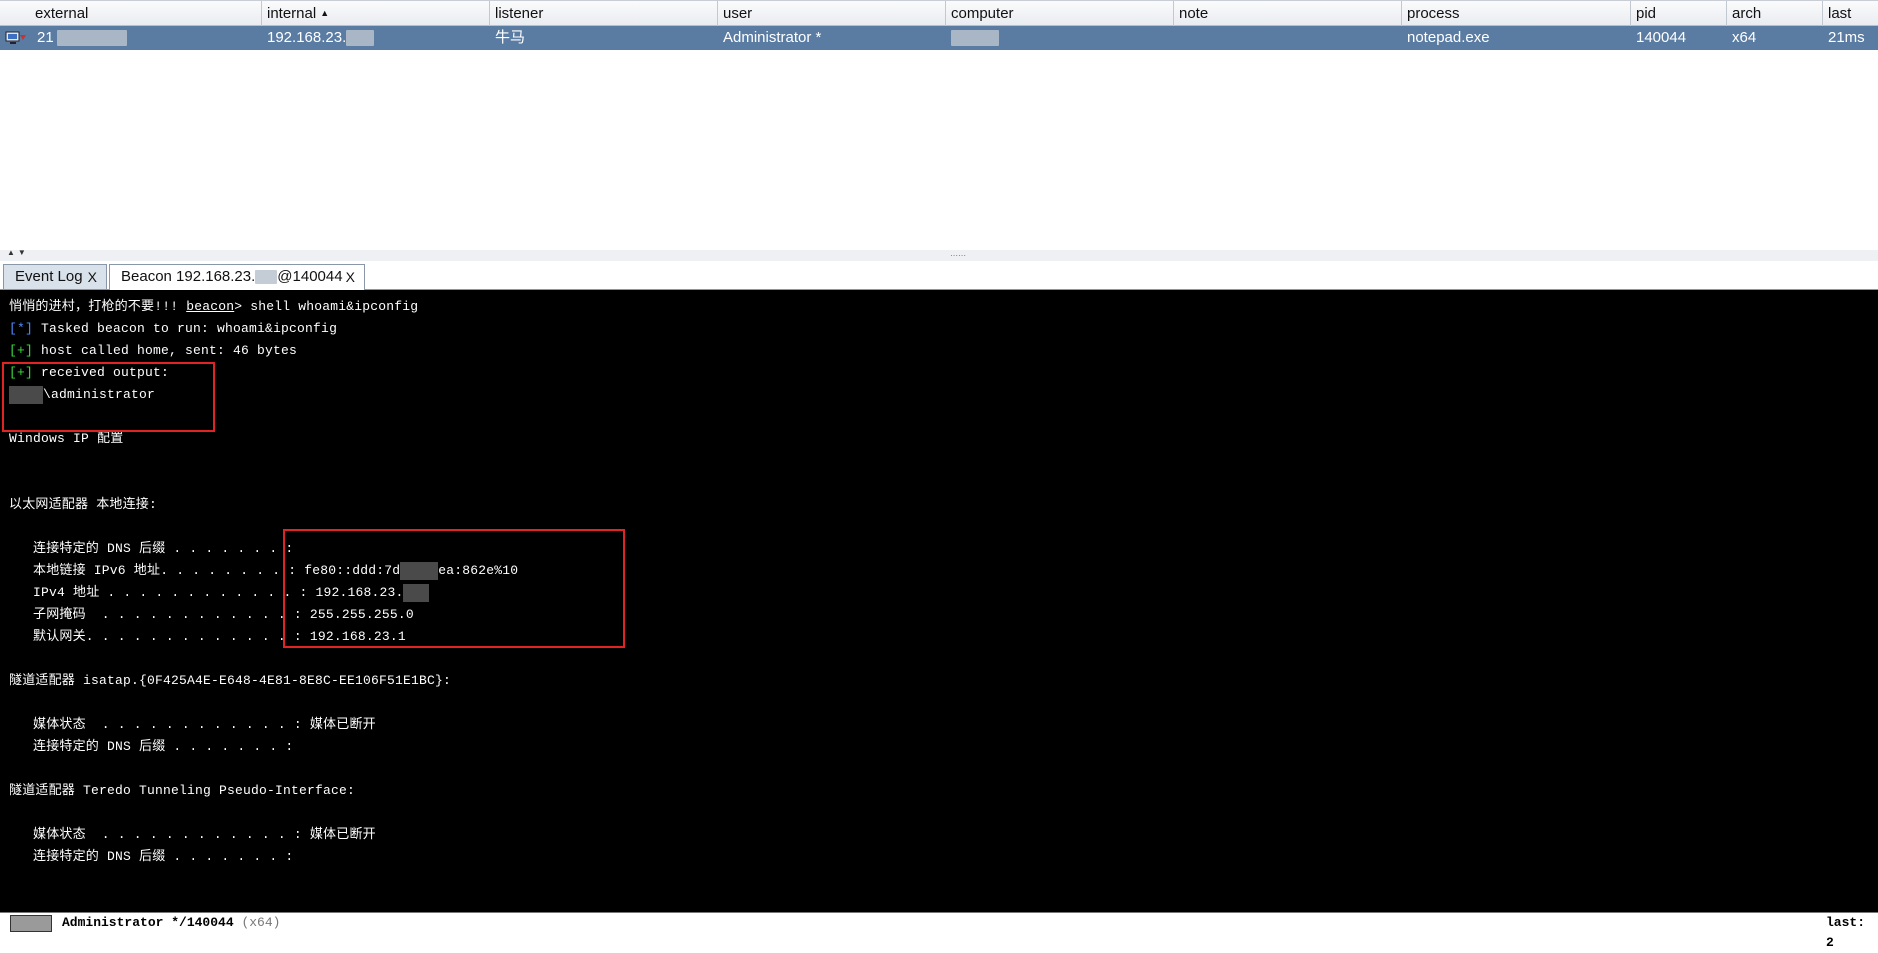 This screenshot has width=1878, height=953. I want to click on console-line: 隧道适配器 Teredo Tunneling Pseudo-Interface:, so click(182, 790).